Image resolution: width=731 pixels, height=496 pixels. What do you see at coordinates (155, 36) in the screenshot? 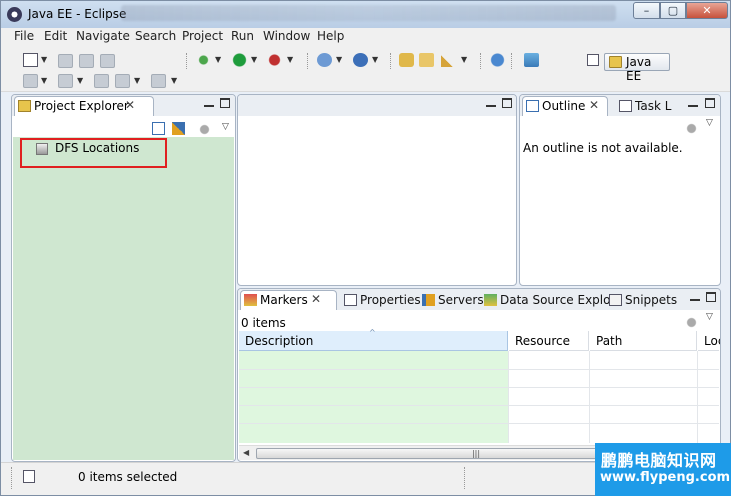
I see `menu-search: Search` at bounding box center [155, 36].